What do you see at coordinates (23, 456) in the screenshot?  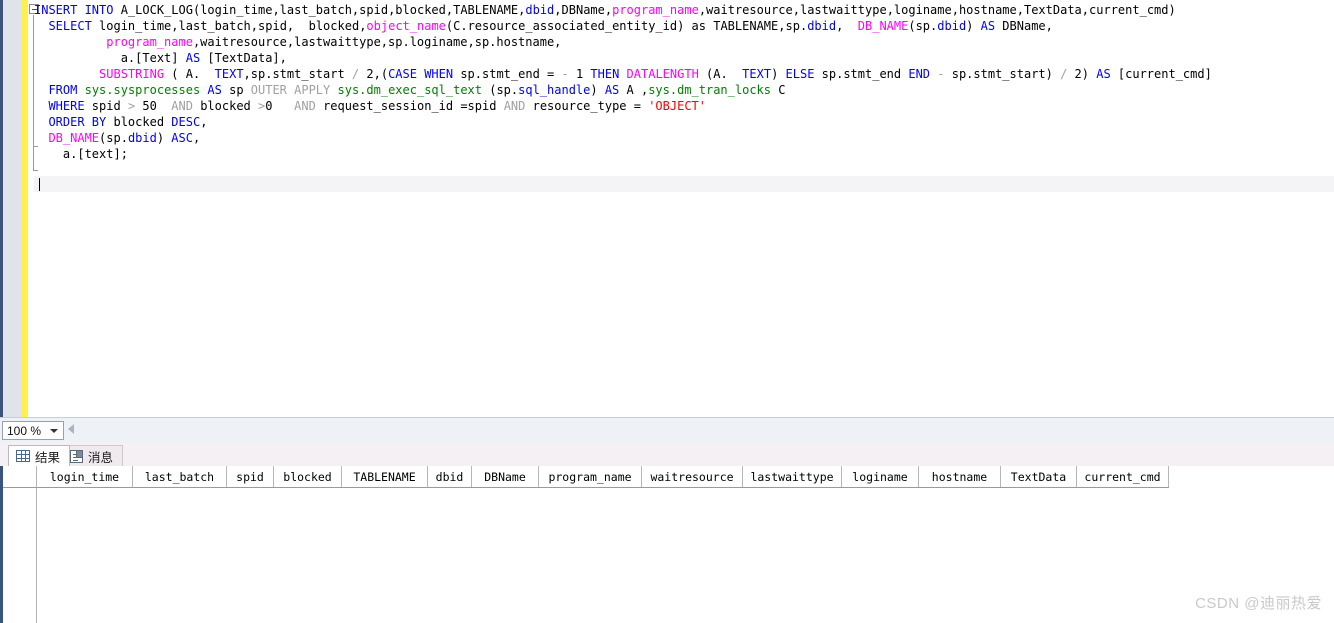 I see `grid-icon` at bounding box center [23, 456].